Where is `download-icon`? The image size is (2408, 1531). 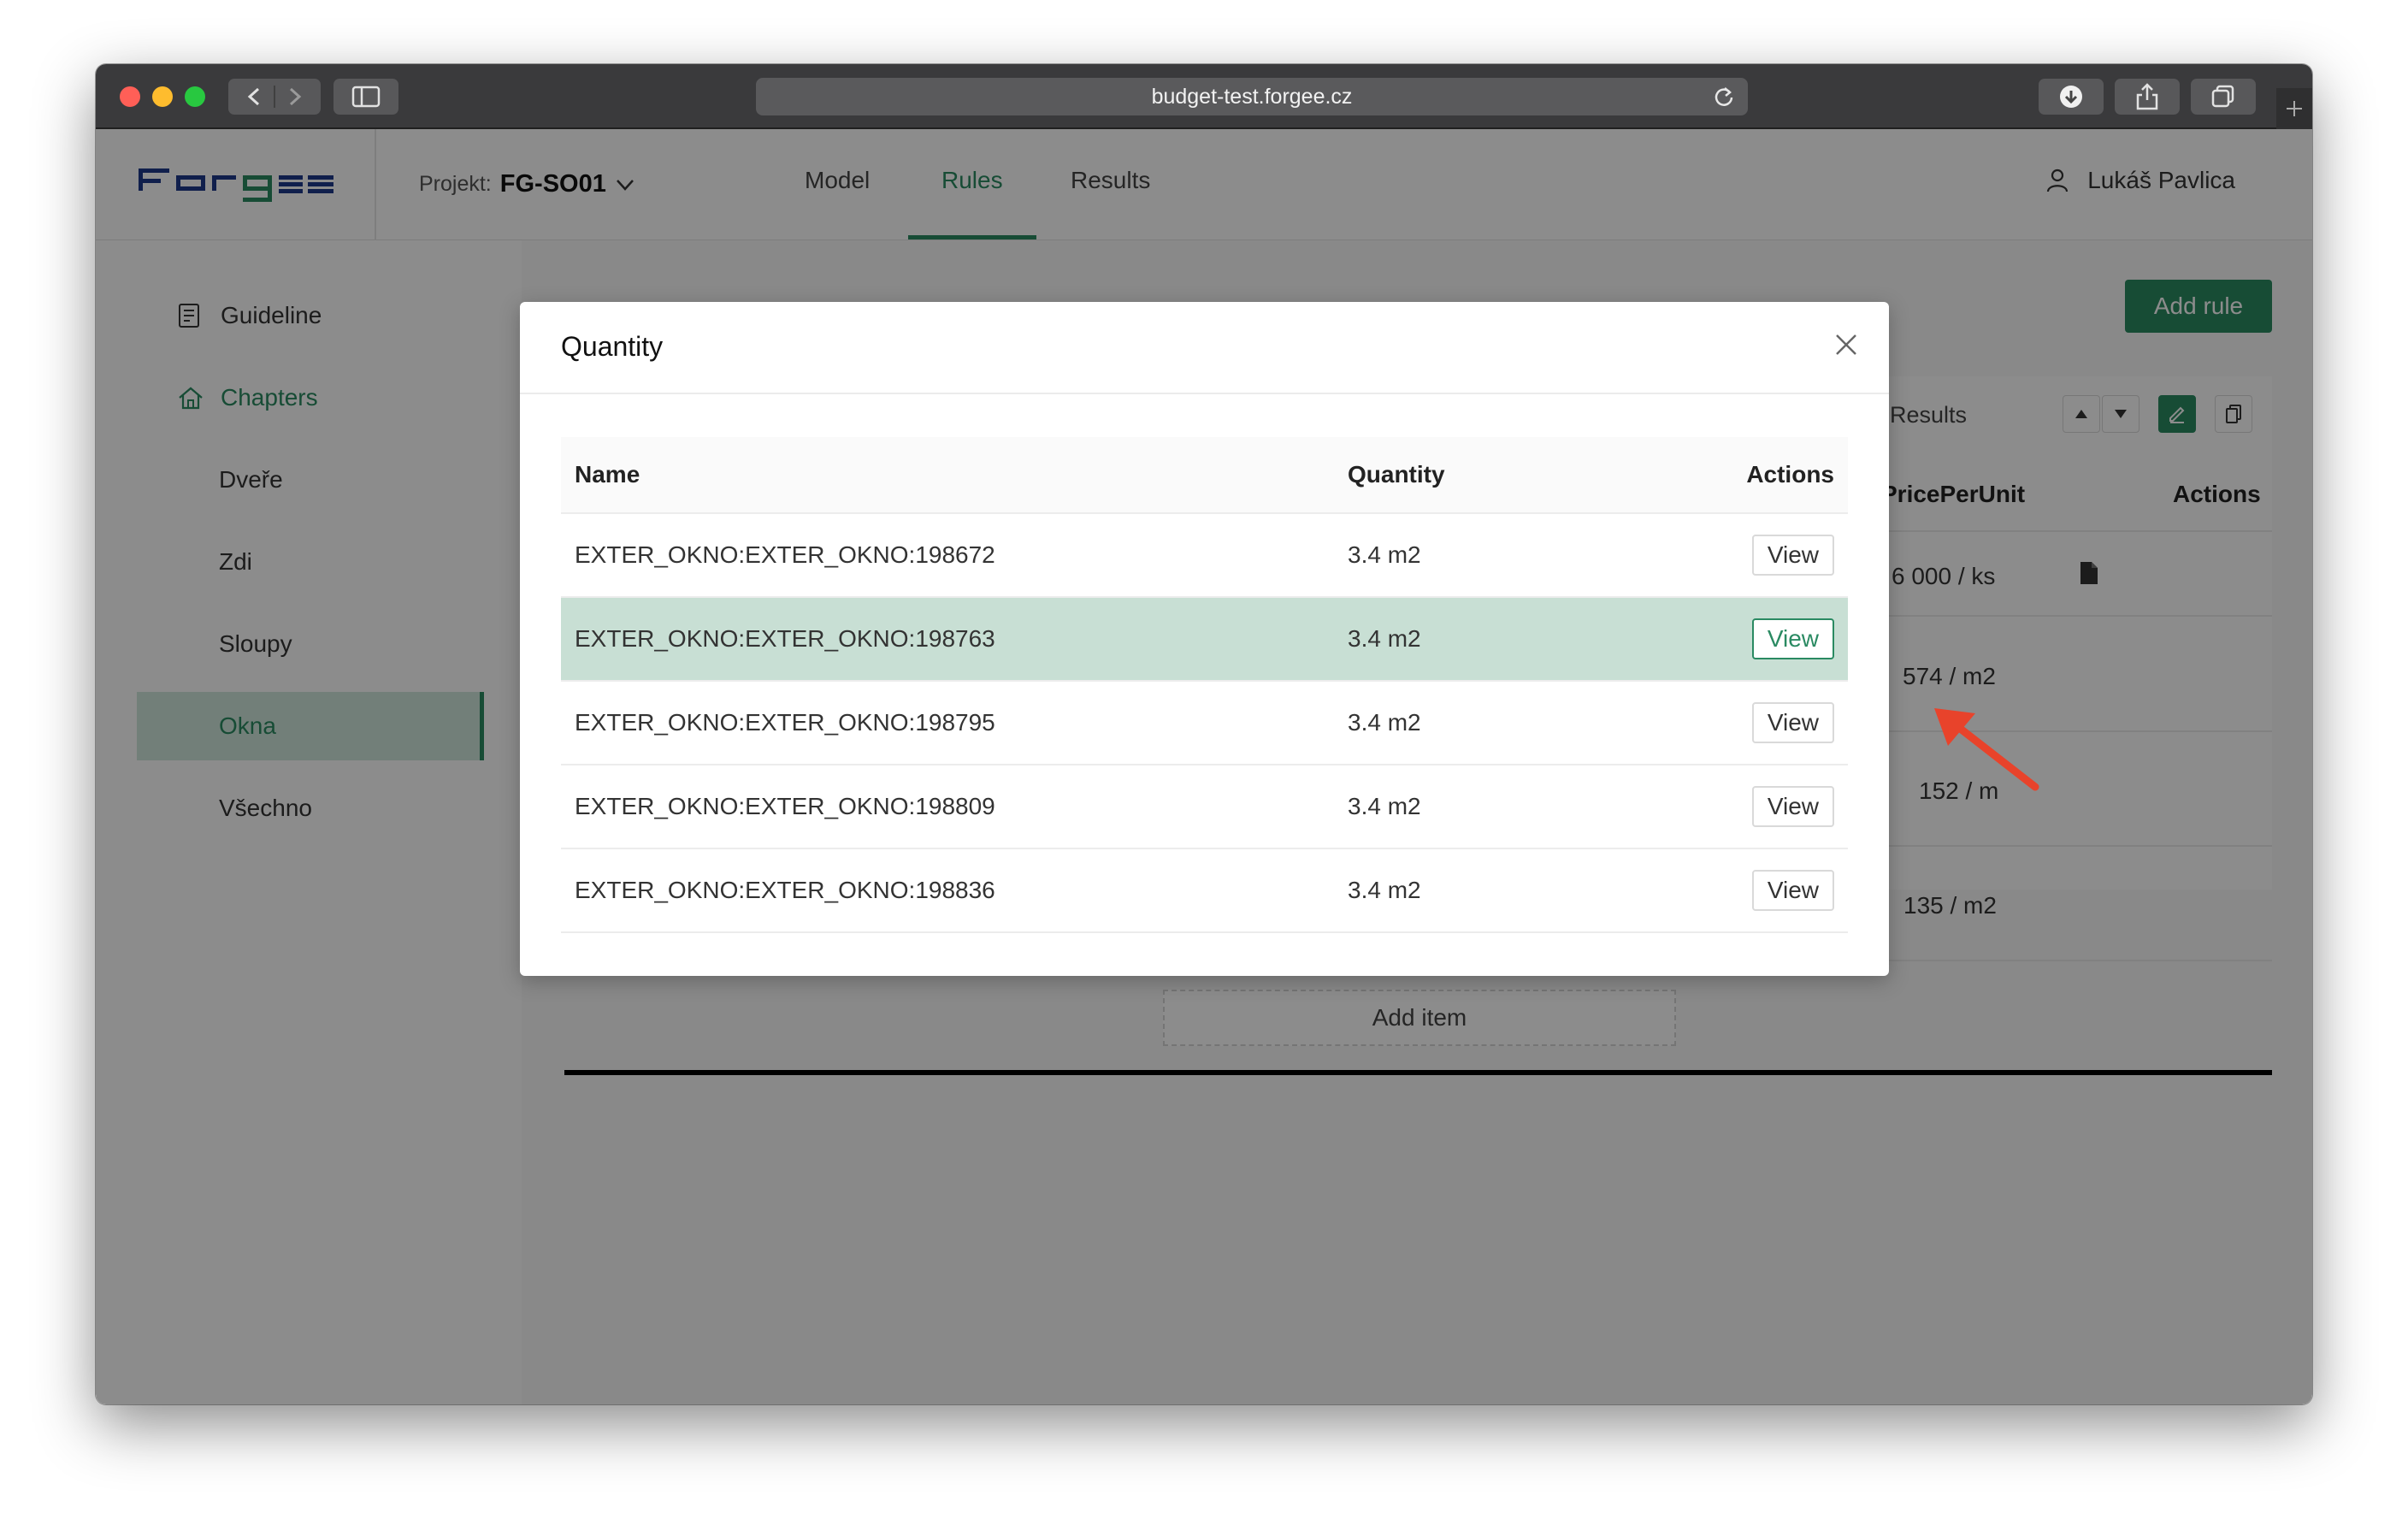
download-icon is located at coordinates (2071, 97).